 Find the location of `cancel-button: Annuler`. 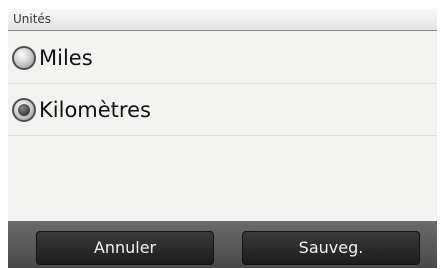

cancel-button: Annuler is located at coordinates (125, 248).